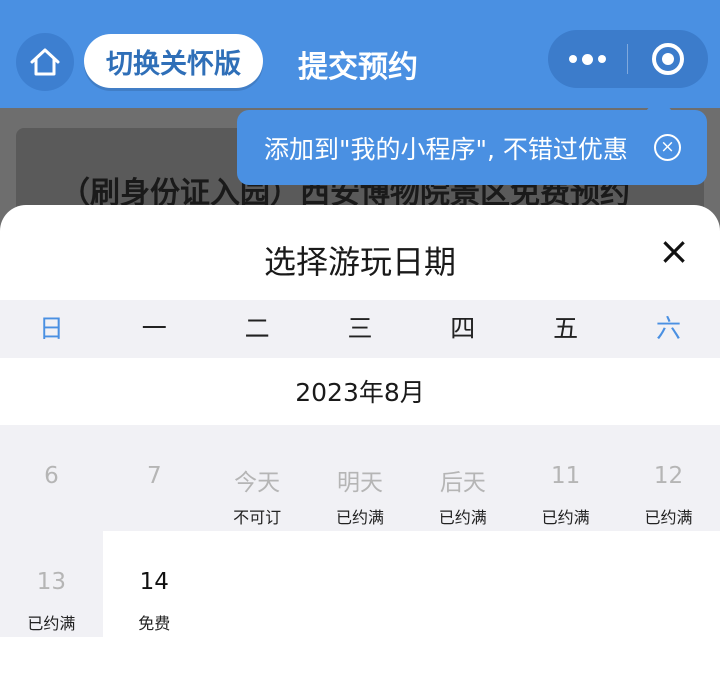 This screenshot has height=686, width=720. Describe the element at coordinates (566, 328) in the screenshot. I see `weekday-label: 五` at that location.